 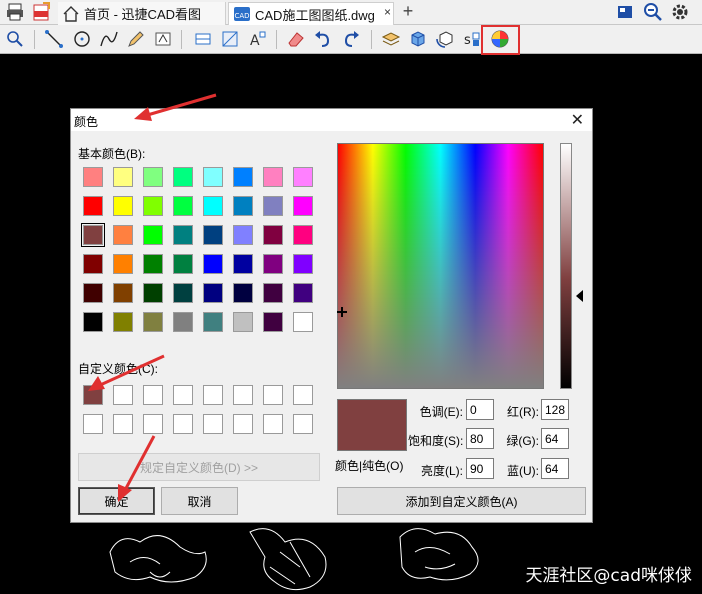 What do you see at coordinates (480, 438) in the screenshot?
I see `saturation-input: 80` at bounding box center [480, 438].